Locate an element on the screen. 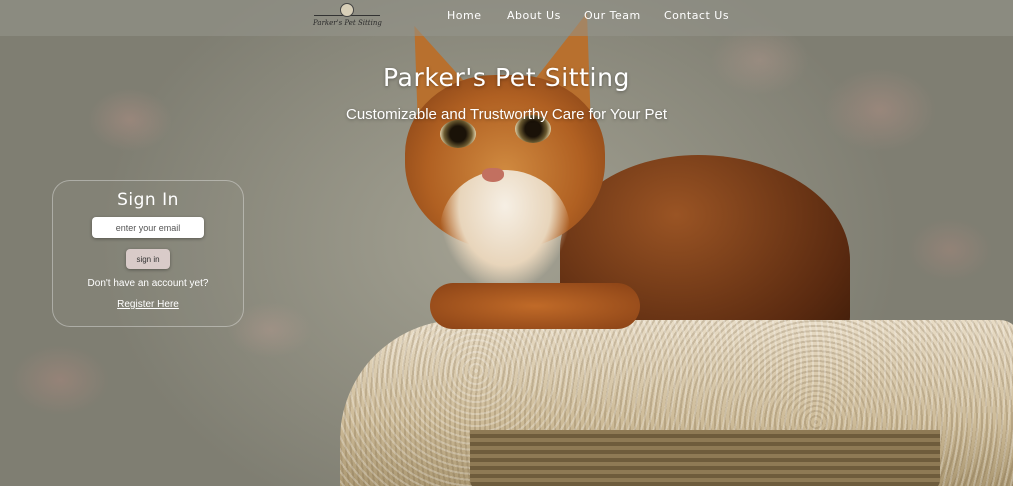 Image resolution: width=1013 pixels, height=486 pixels. nav-link-our-team: Our Team is located at coordinates (612, 15).